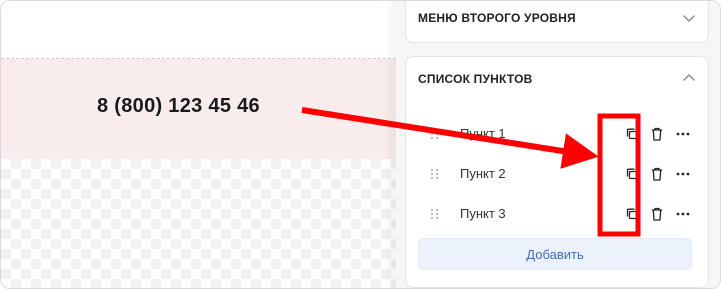 This screenshot has height=289, width=721. What do you see at coordinates (483, 133) in the screenshot?
I see `list-item-label: Пункт 1` at bounding box center [483, 133].